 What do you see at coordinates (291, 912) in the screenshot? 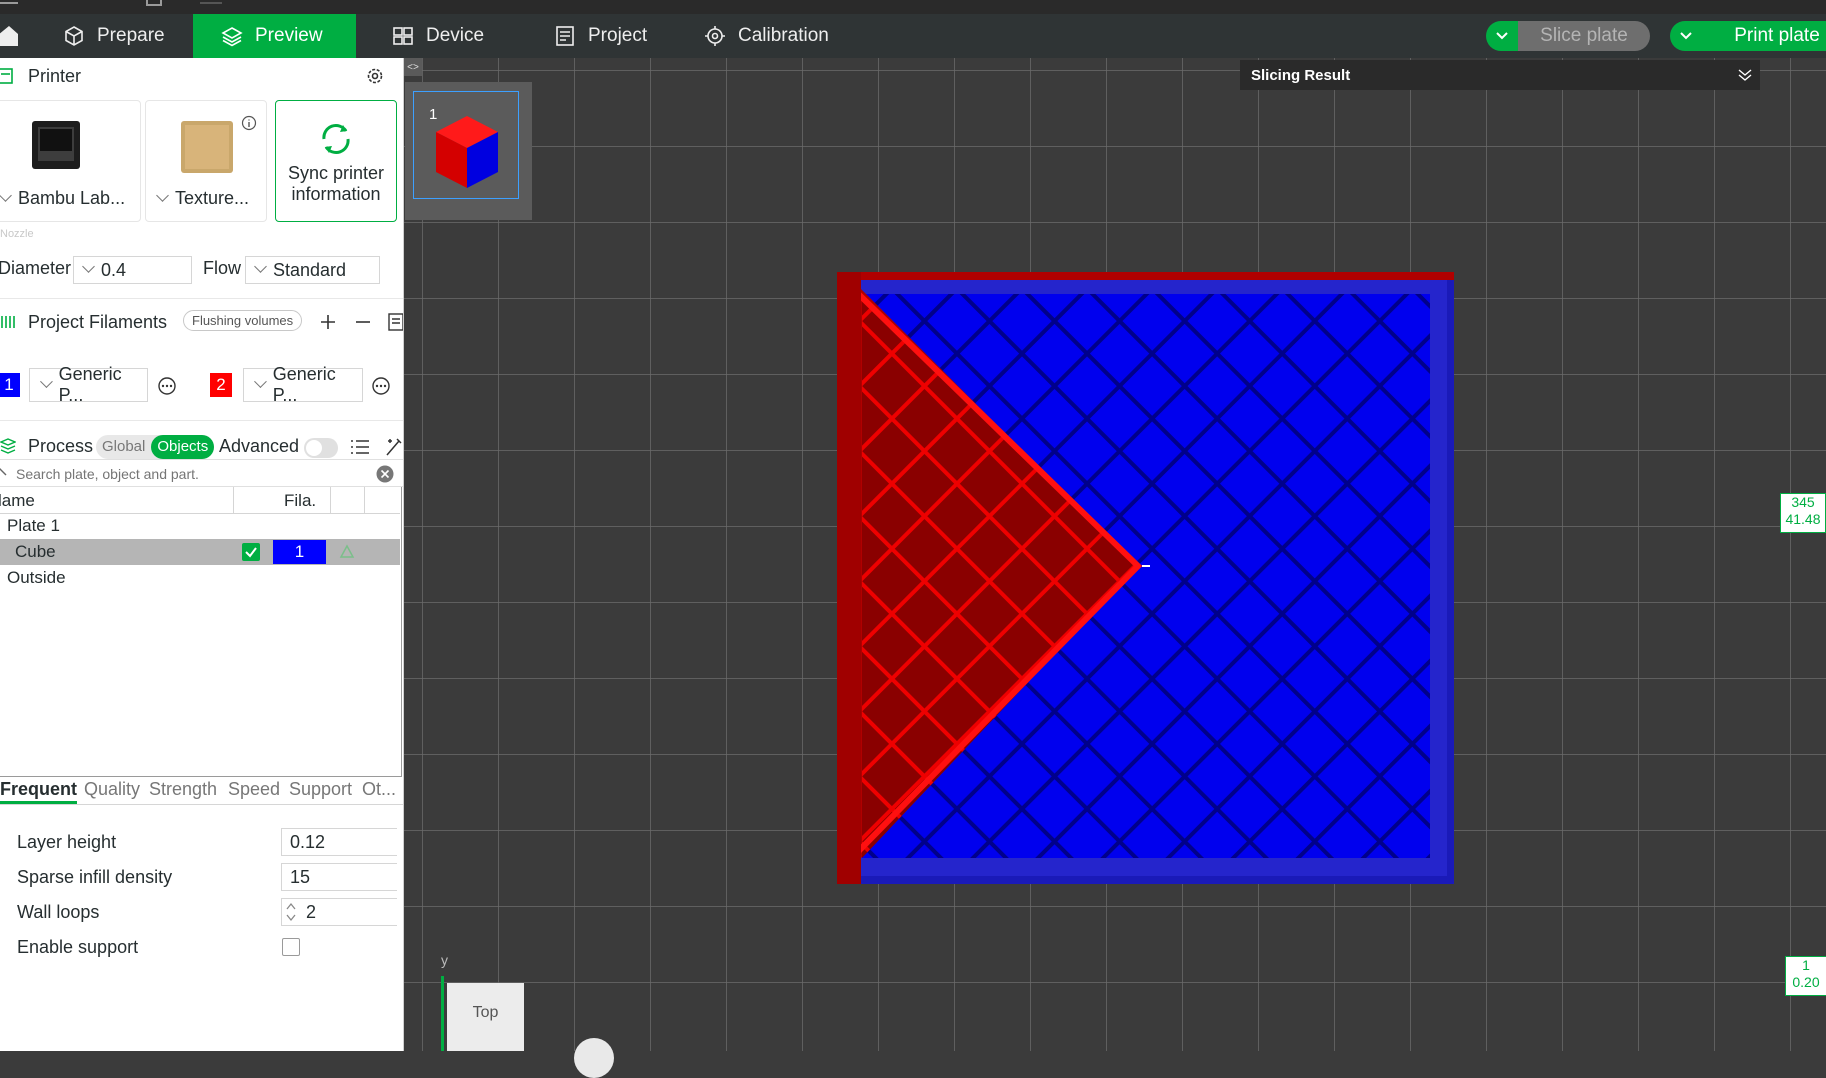
I see `stepper-arrows-icon` at bounding box center [291, 912].